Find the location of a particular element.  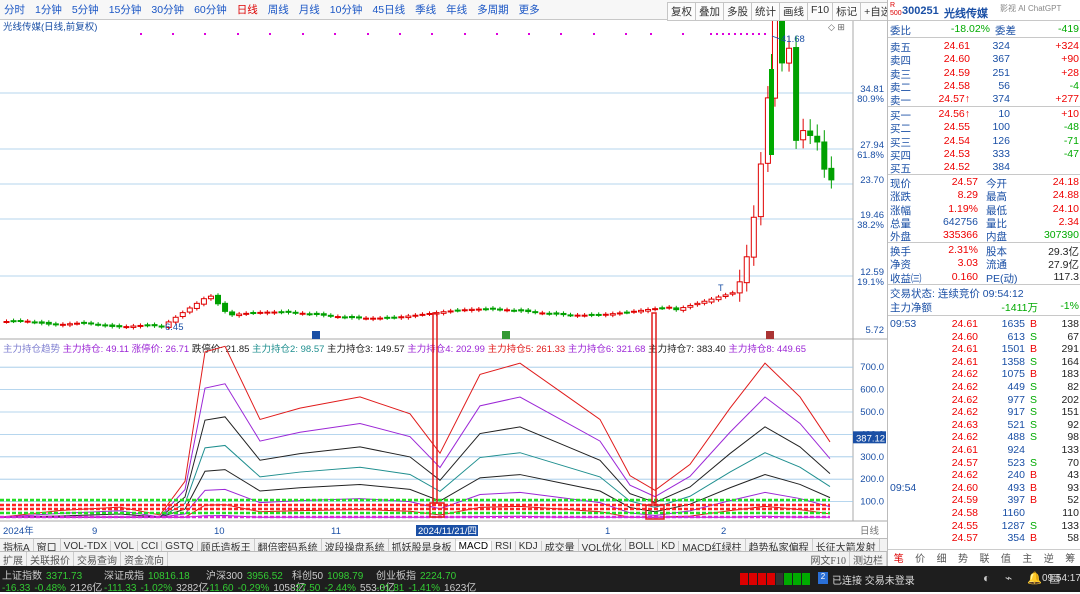

chart-settings-icon: ◇ ⊞ is located at coordinates (836, 27).